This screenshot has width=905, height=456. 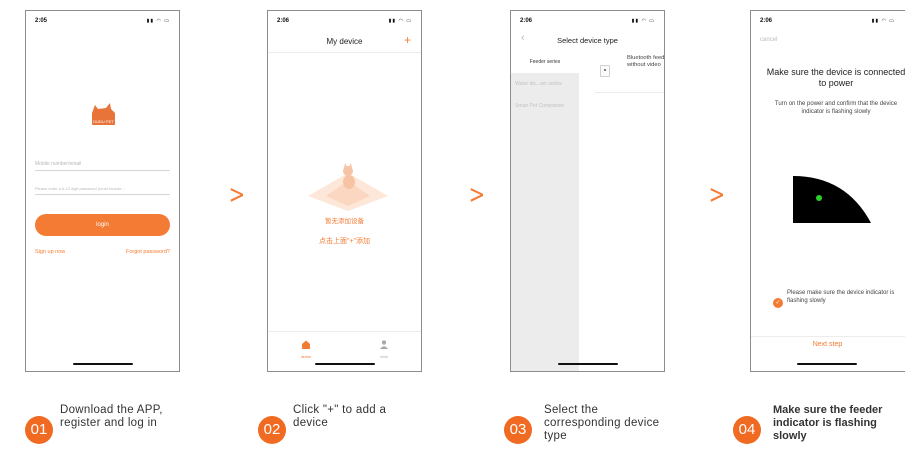 What do you see at coordinates (50, 252) in the screenshot?
I see `sign-up-link: Sign up now` at bounding box center [50, 252].